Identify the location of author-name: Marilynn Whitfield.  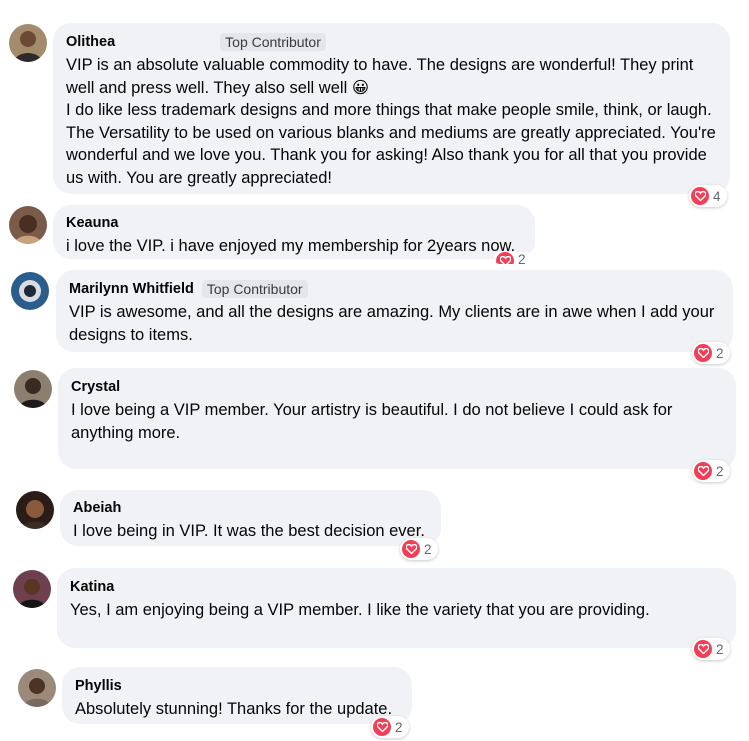
(131, 289).